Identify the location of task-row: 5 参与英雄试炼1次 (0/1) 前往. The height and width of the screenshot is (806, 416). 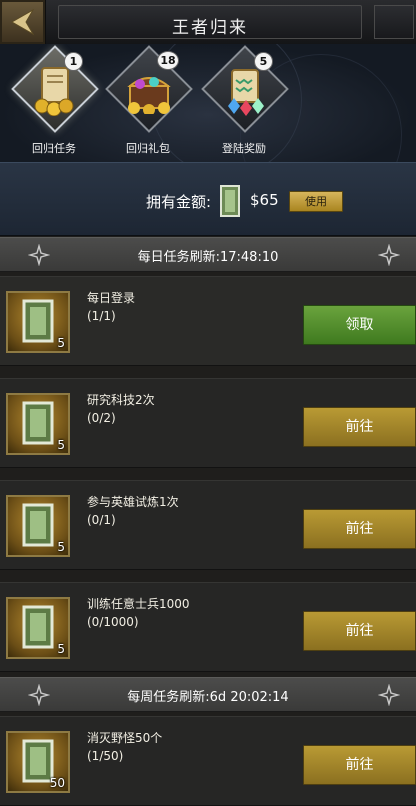
(208, 525).